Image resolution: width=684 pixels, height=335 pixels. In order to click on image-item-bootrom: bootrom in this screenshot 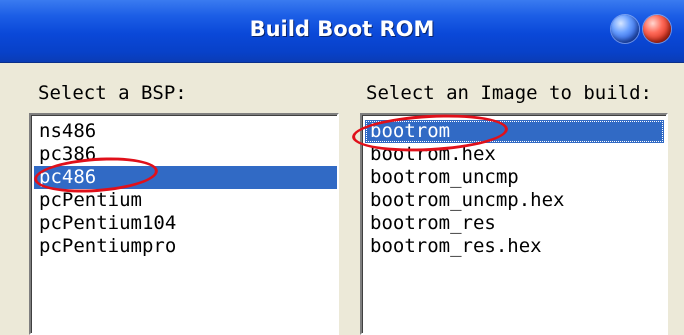, I will do `click(514, 131)`.